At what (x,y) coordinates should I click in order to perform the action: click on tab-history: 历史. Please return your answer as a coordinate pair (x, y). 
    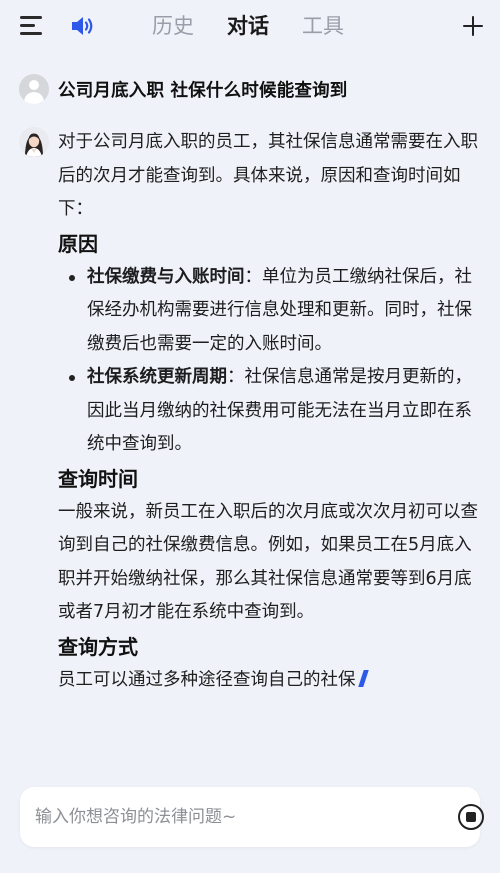
    Looking at the image, I should click on (189, 26).